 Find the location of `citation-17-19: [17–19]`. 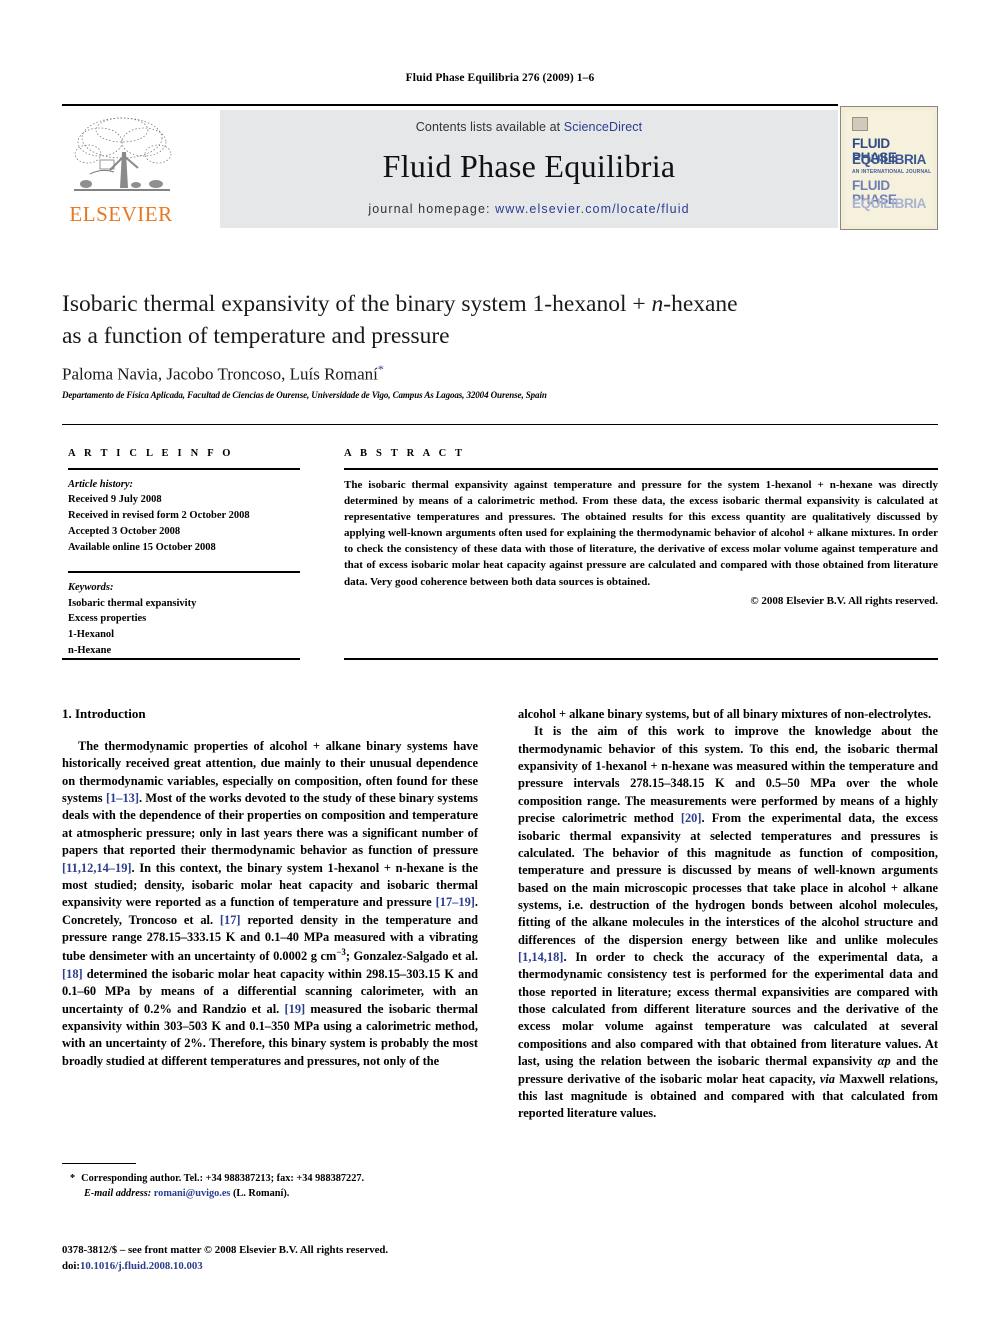

citation-17-19: [17–19] is located at coordinates (455, 902).